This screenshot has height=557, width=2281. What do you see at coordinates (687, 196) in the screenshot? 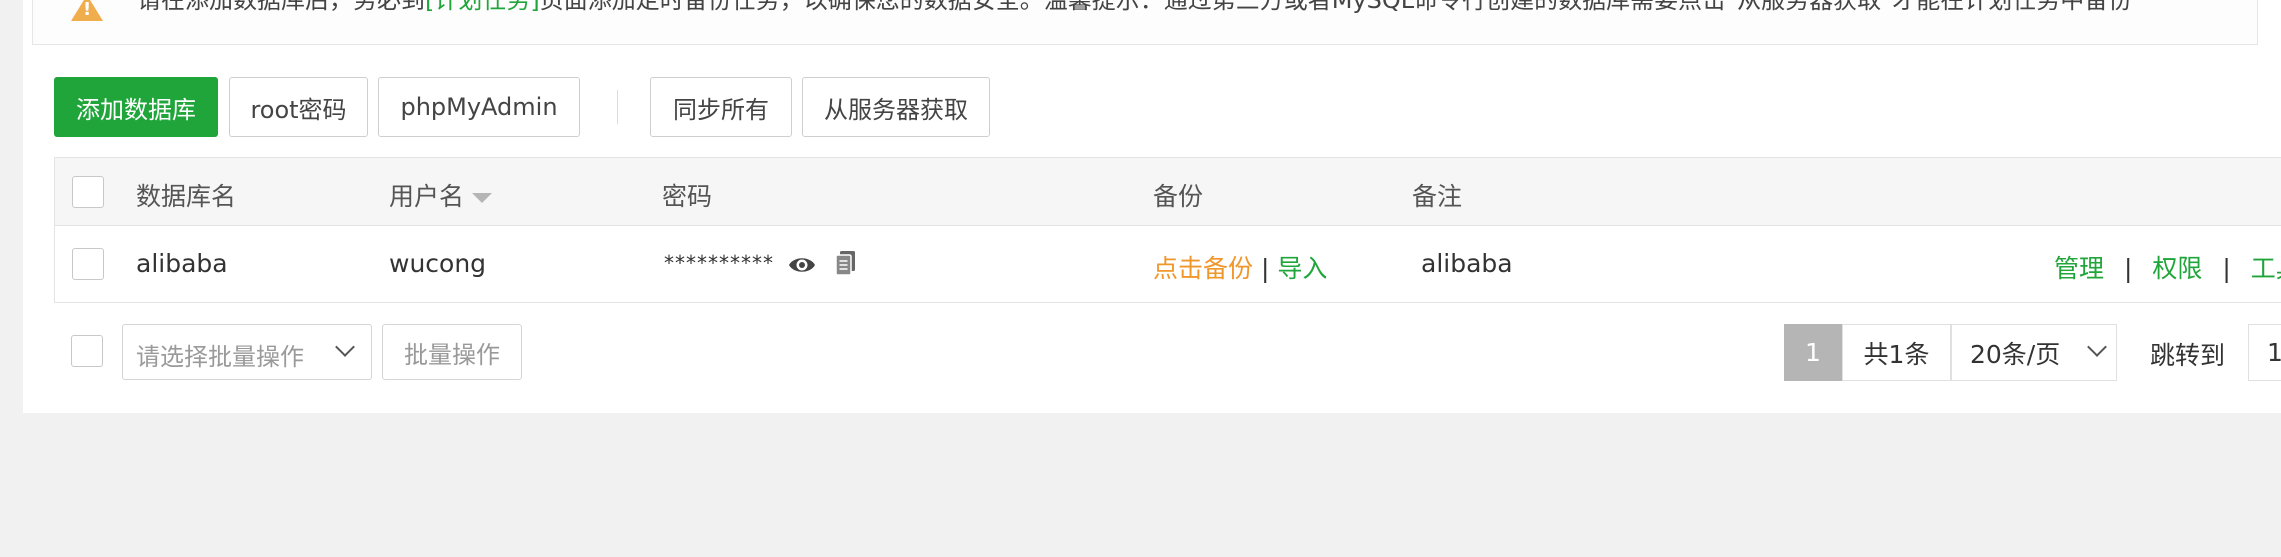
I see `header-password: 密码` at bounding box center [687, 196].